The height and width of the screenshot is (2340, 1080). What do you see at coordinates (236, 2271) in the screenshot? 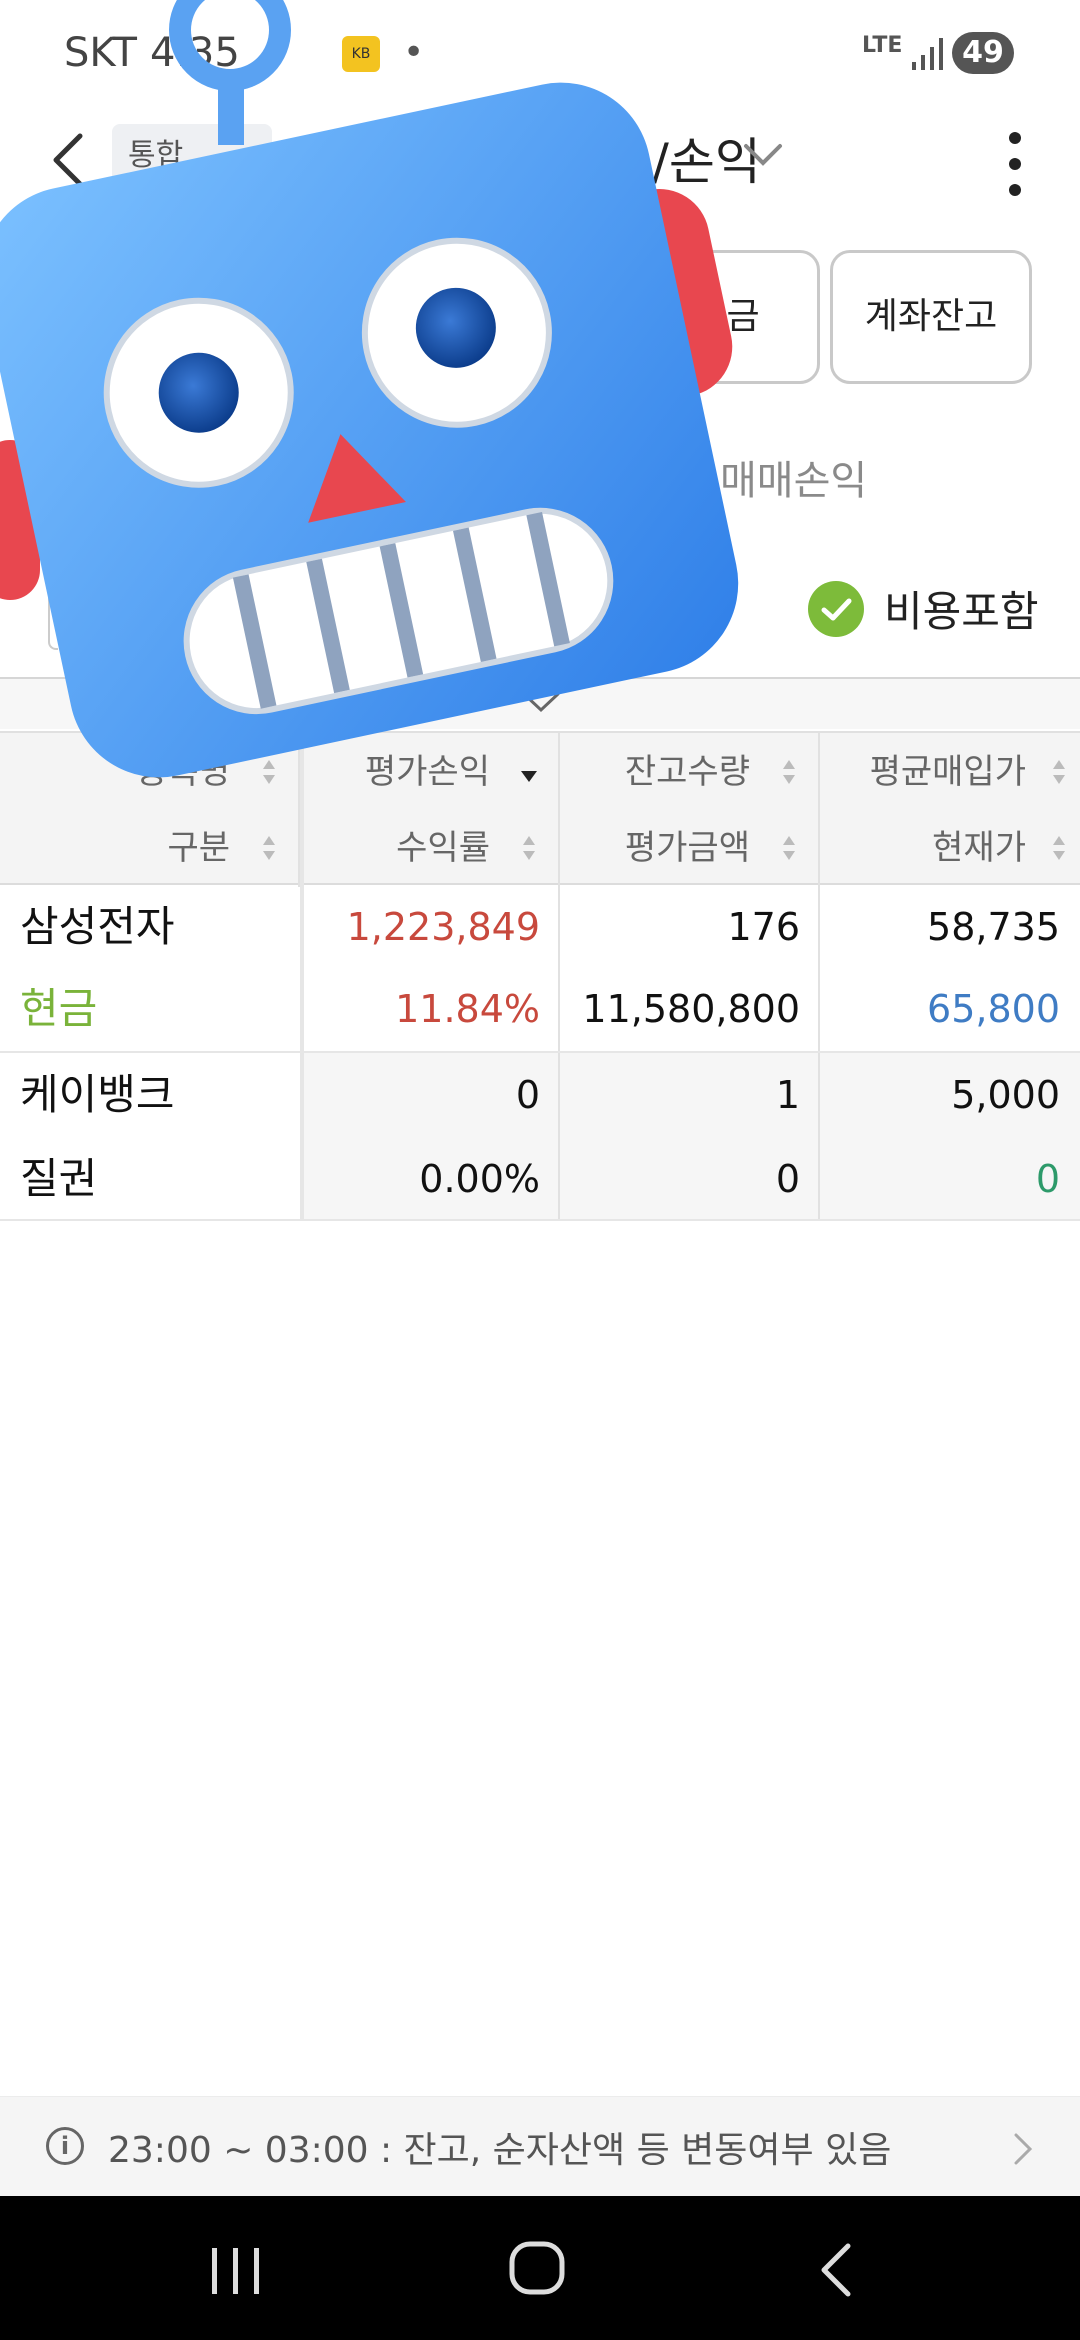
I see `recent-apps-icon` at bounding box center [236, 2271].